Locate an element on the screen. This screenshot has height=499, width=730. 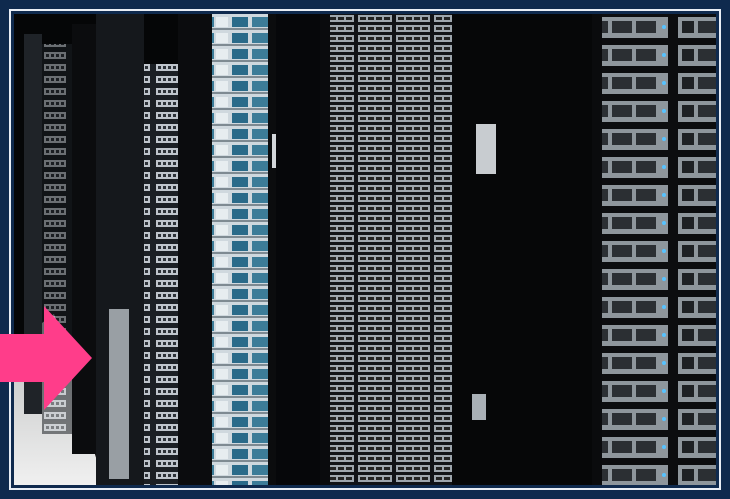
arrow-pointer-icon is located at coordinates (46, 358).